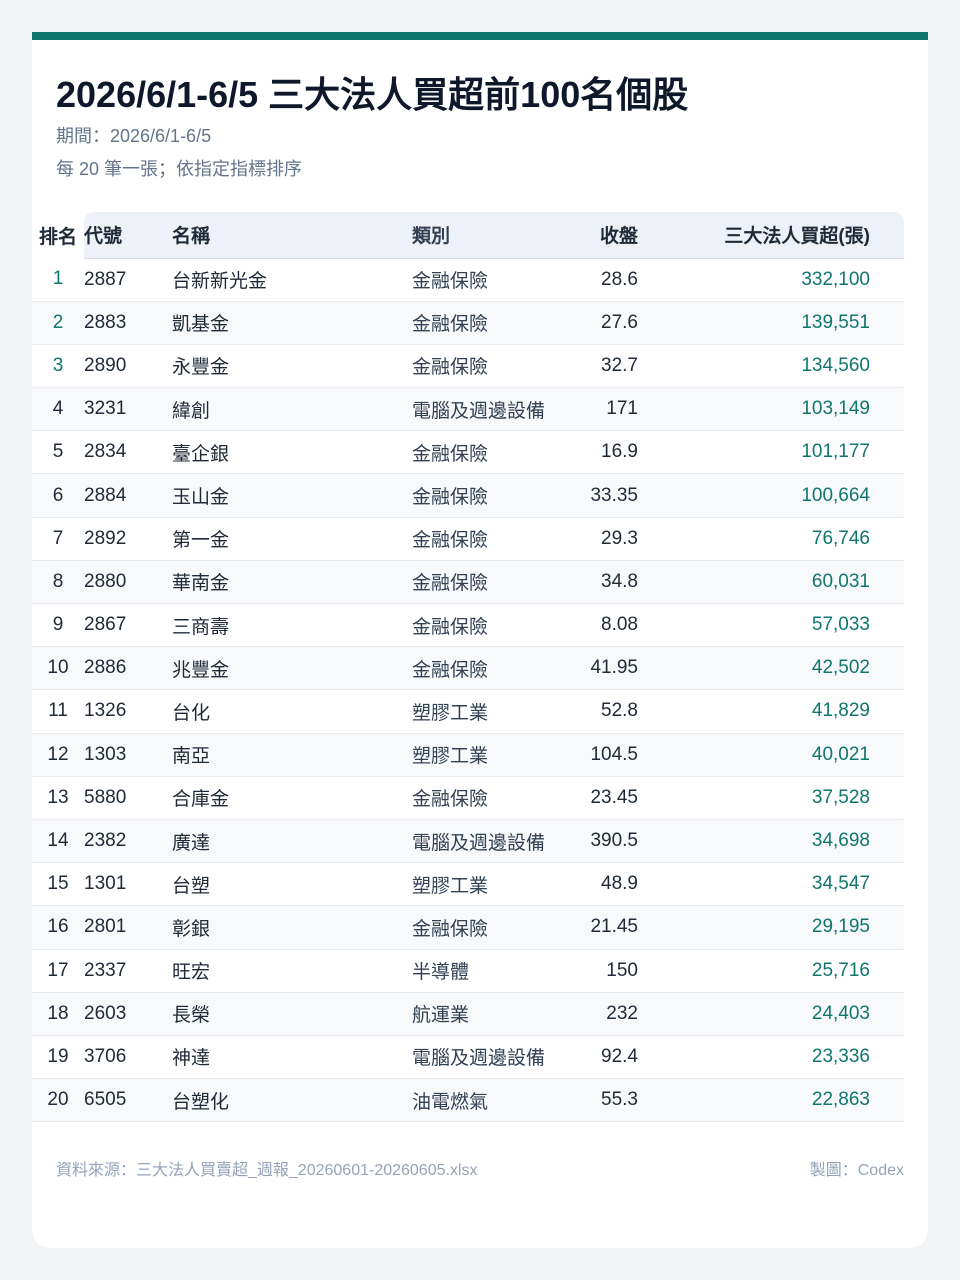  Describe the element at coordinates (191, 973) in the screenshot. I see `name-cell: 旺宏` at that location.